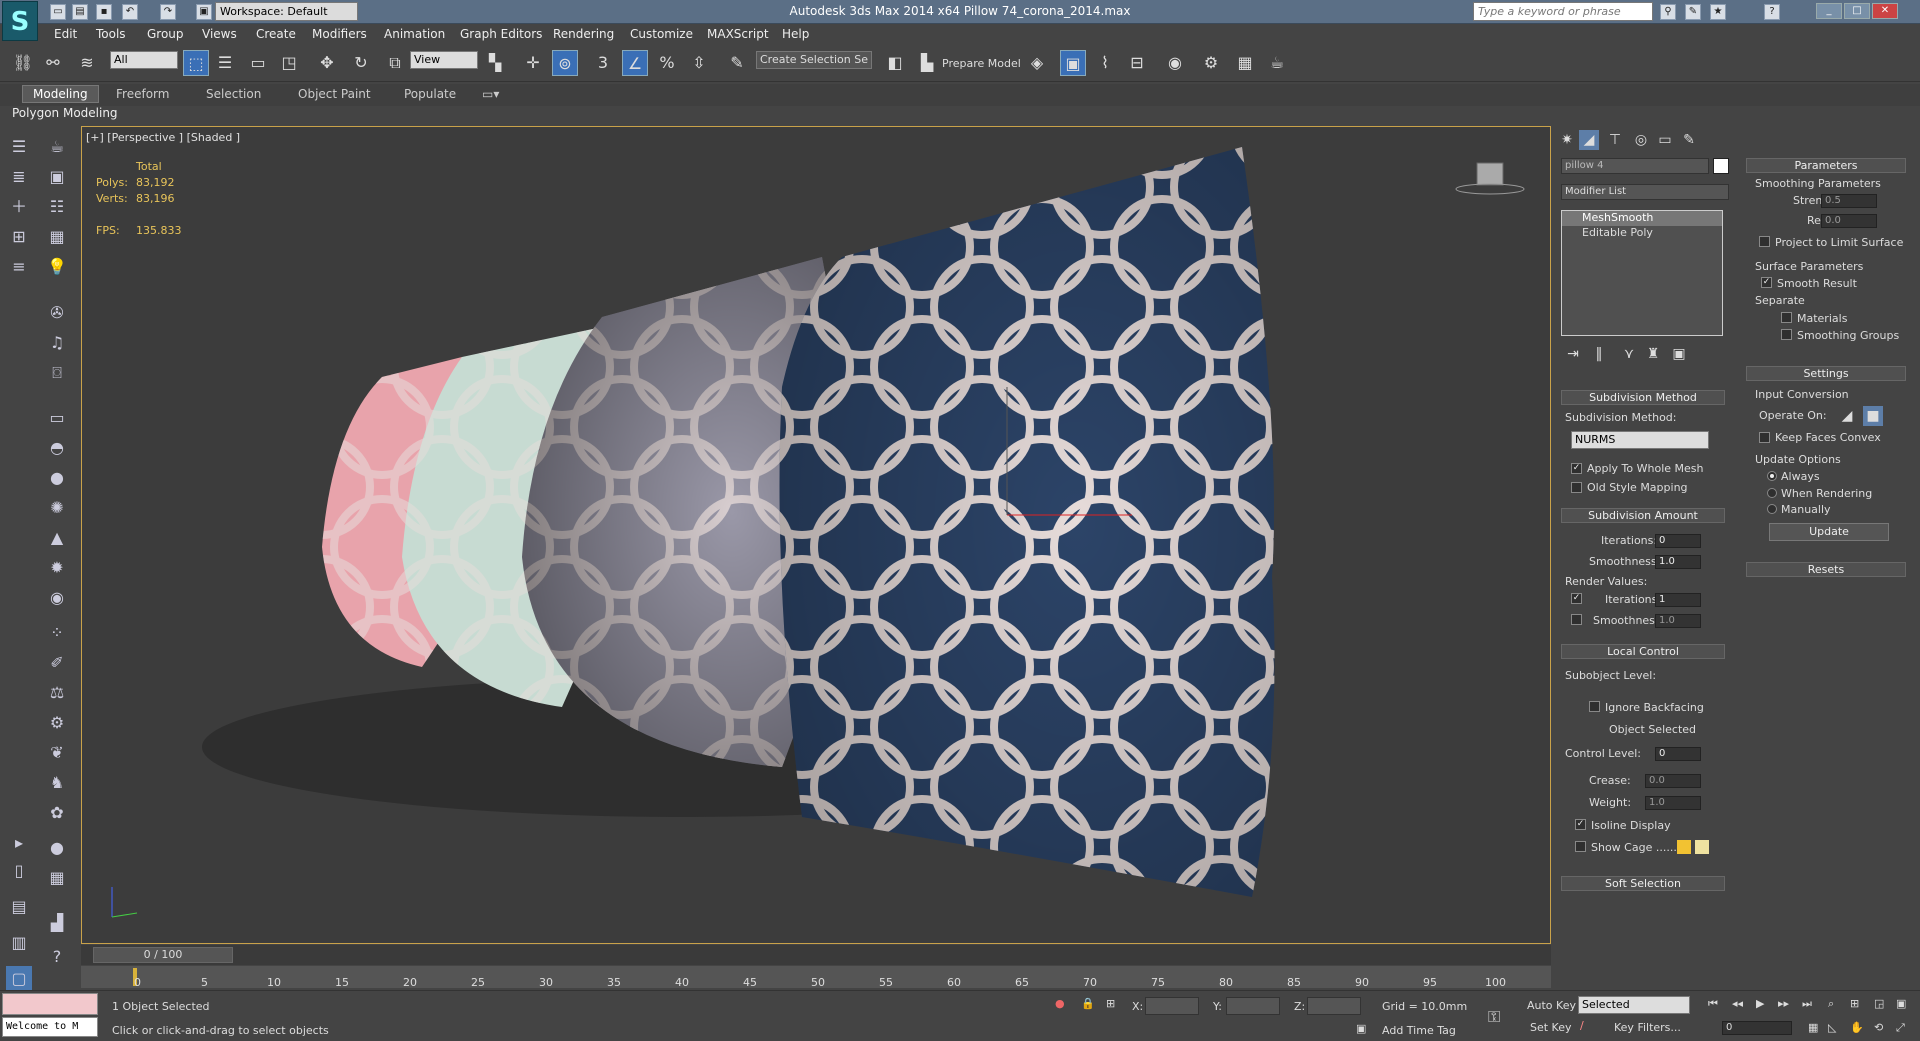  What do you see at coordinates (495, 63) in the screenshot?
I see `pivot-center-icon: ▚` at bounding box center [495, 63].